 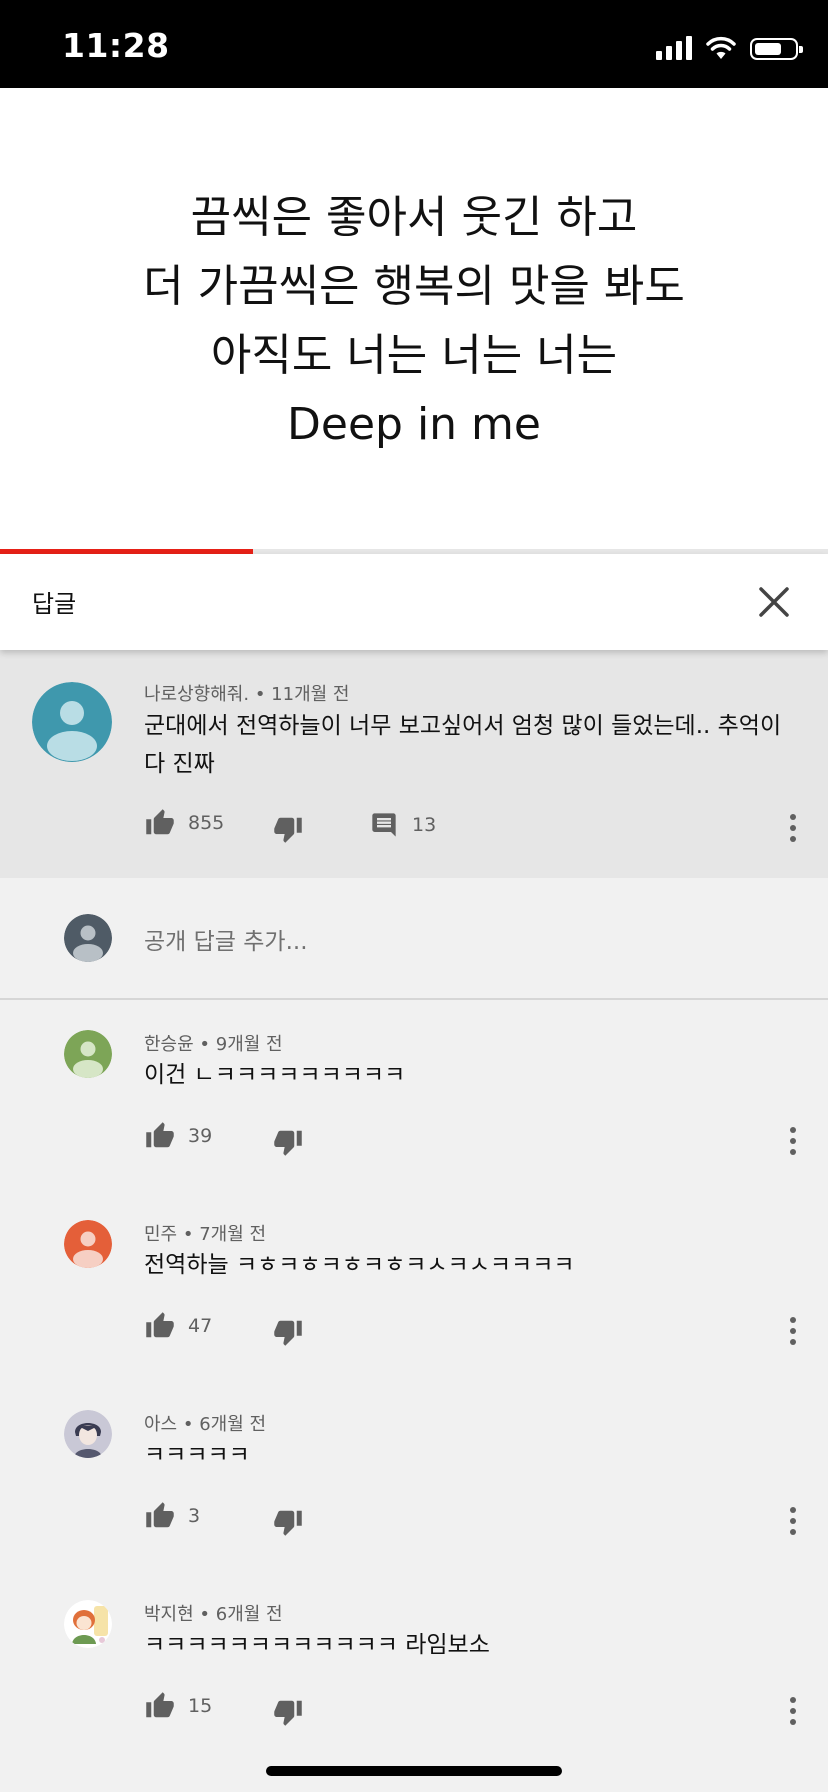 I want to click on reply-count-button: 13, so click(x=403, y=825).